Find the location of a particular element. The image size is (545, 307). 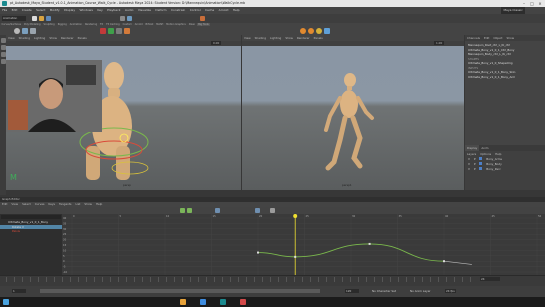

select-arrow-icon is located at coordinates (3, 40).